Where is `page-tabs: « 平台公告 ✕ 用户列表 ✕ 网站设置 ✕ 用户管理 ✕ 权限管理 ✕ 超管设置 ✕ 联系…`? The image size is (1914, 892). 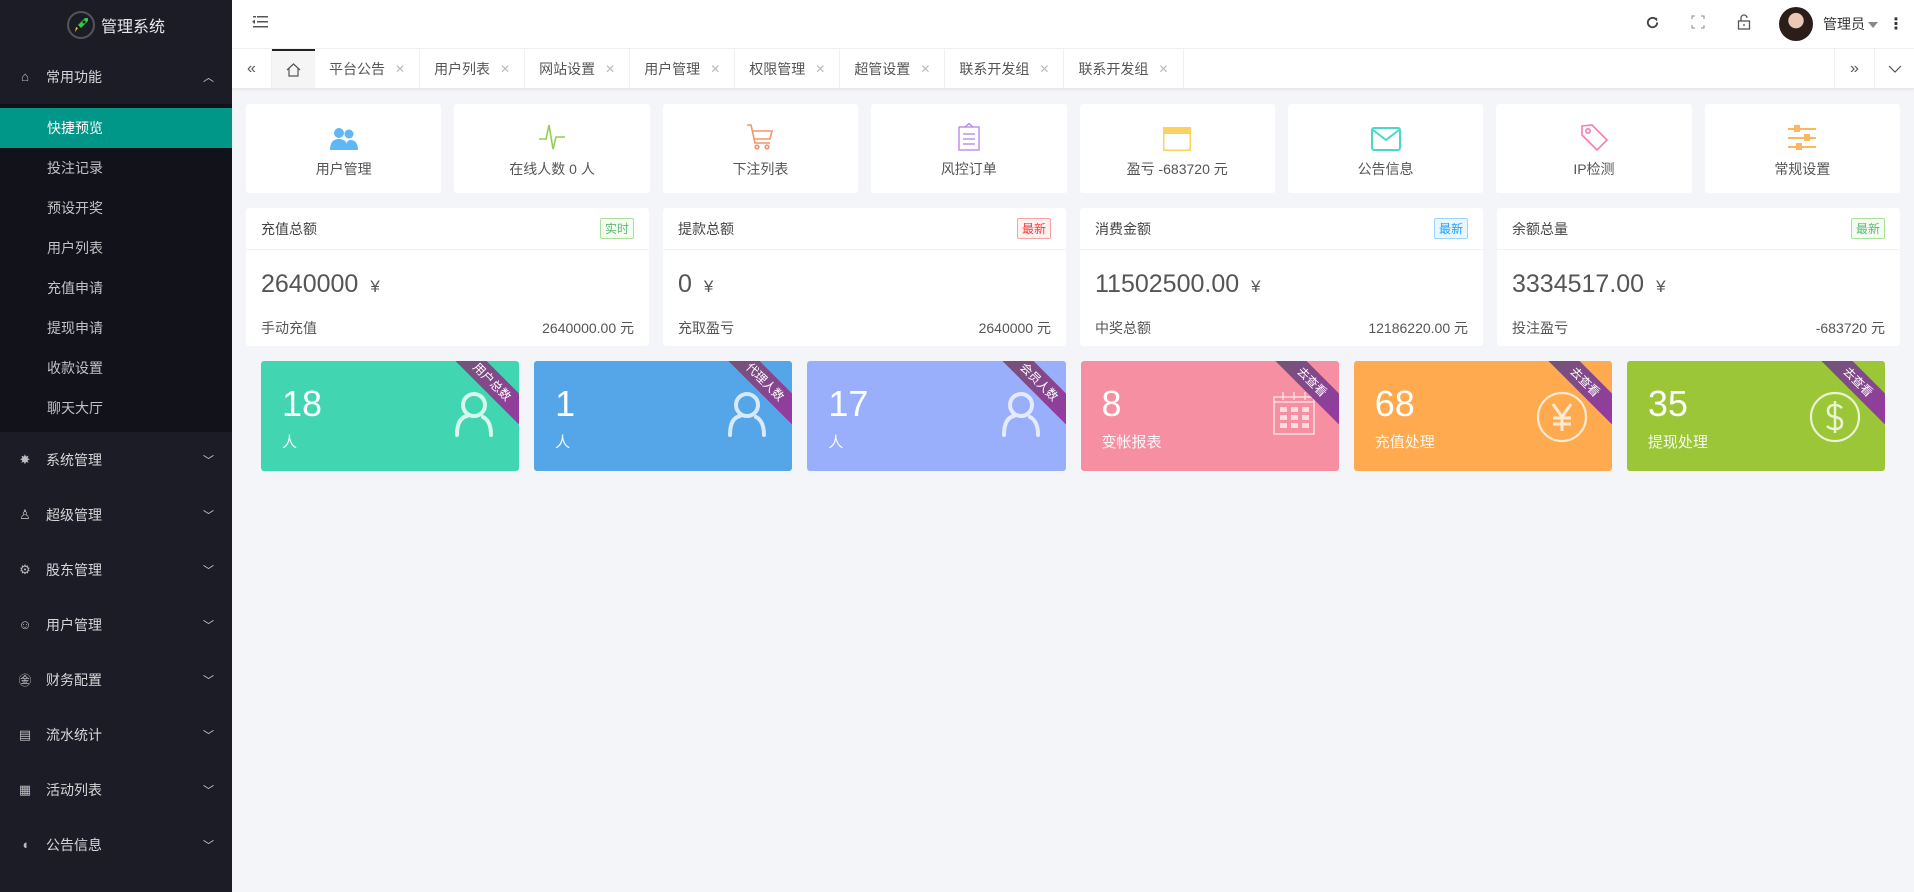 page-tabs: « 平台公告 ✕ 用户列表 ✕ 网站设置 ✕ 用户管理 ✕ 权限管理 ✕ 超管设置 ✕ 联系… is located at coordinates (1073, 69).